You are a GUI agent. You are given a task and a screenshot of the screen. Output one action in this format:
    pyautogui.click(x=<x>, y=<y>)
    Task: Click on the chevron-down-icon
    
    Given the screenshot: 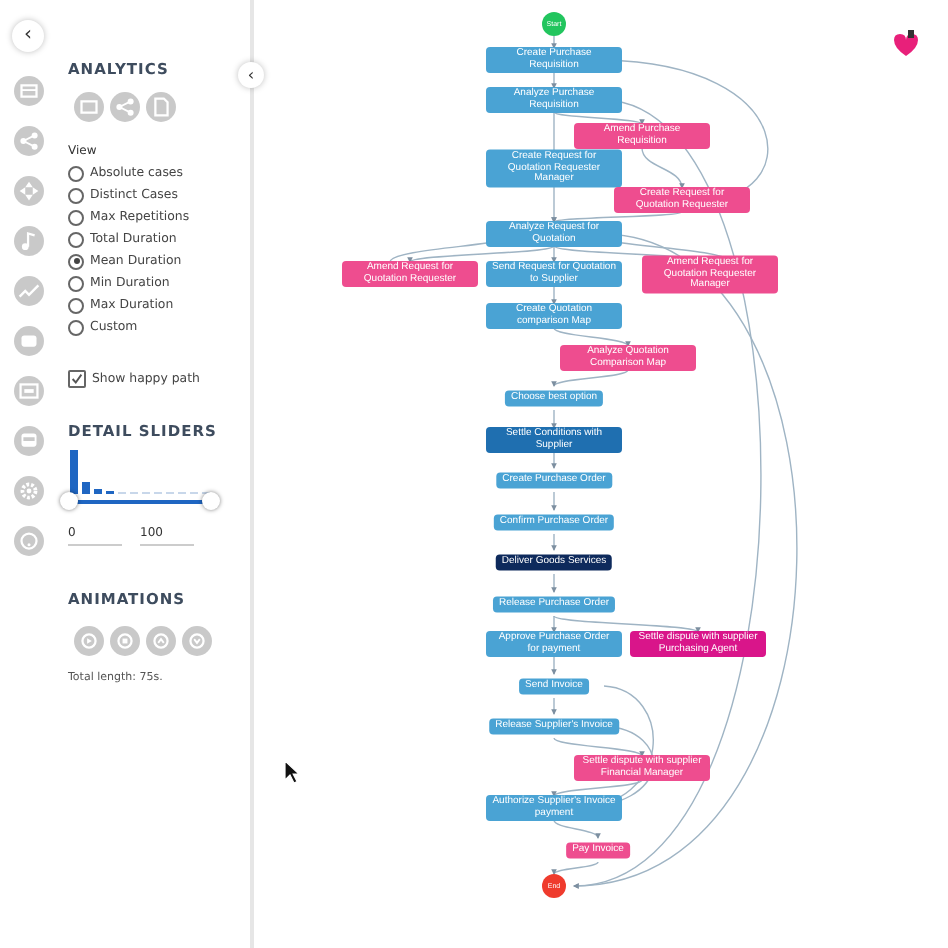 What is the action you would take?
    pyautogui.click(x=197, y=641)
    